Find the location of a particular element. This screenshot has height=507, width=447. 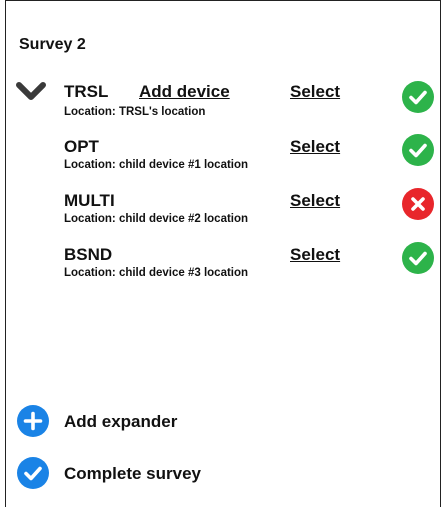

complete-survey-button is located at coordinates (33, 473).